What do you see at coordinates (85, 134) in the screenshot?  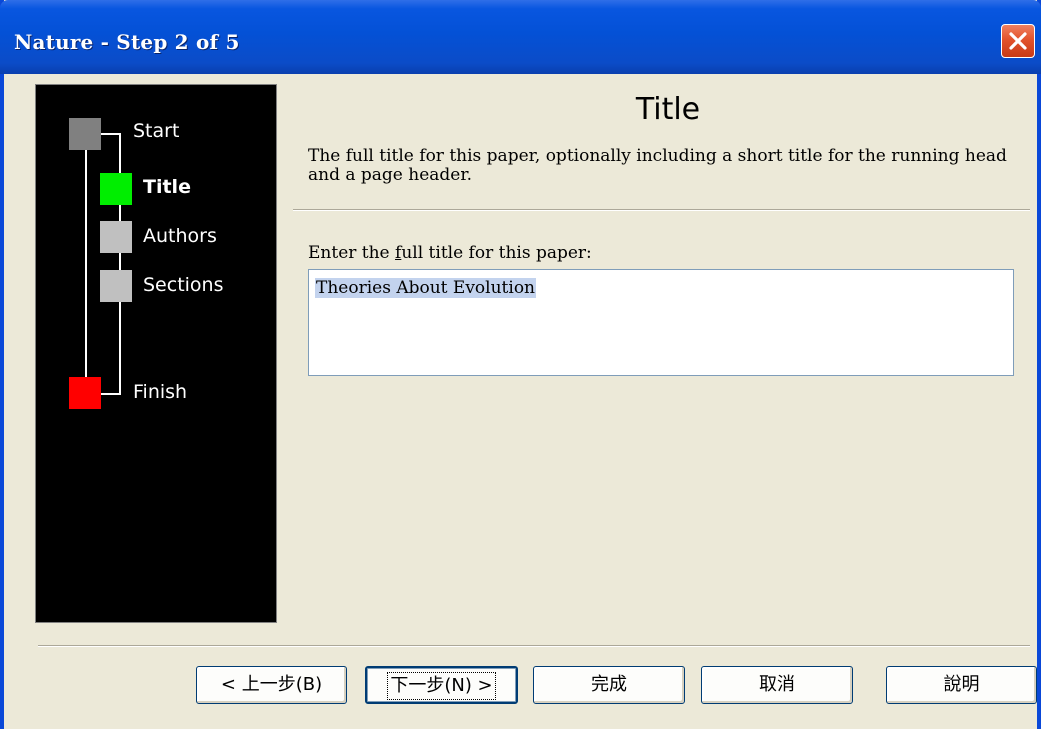 I see `step-marker-start` at bounding box center [85, 134].